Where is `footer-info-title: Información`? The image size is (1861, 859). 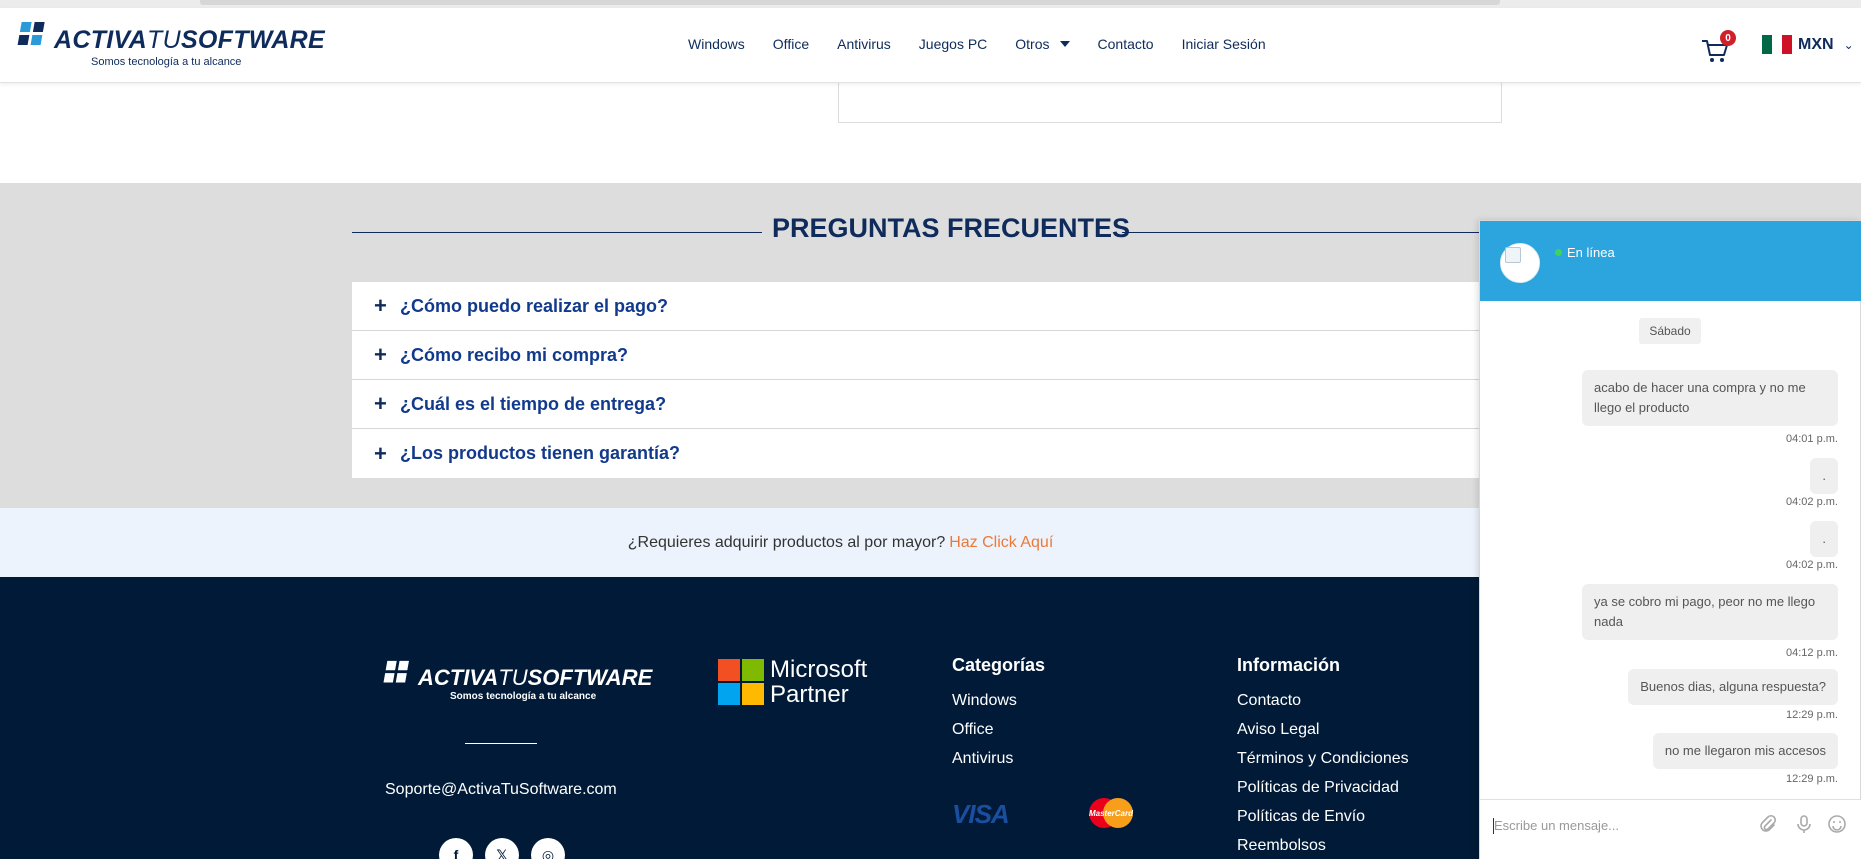 footer-info-title: Información is located at coordinates (1289, 665).